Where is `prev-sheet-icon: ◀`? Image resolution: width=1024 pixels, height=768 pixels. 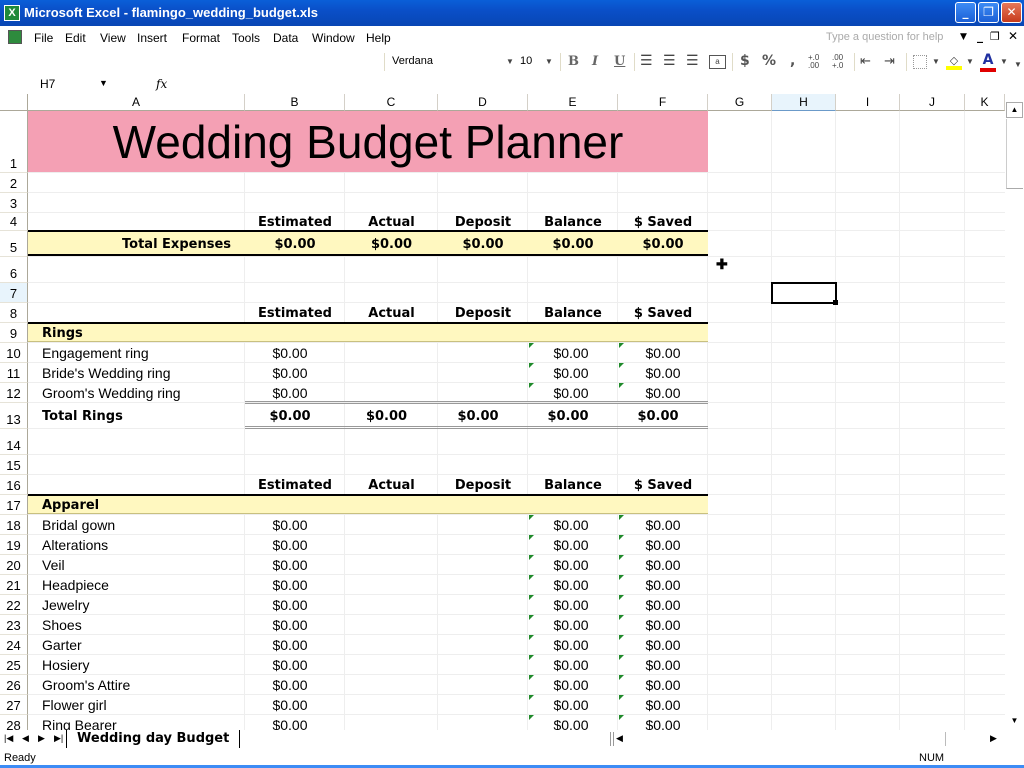
prev-sheet-icon: ◀ is located at coordinates (25, 738).